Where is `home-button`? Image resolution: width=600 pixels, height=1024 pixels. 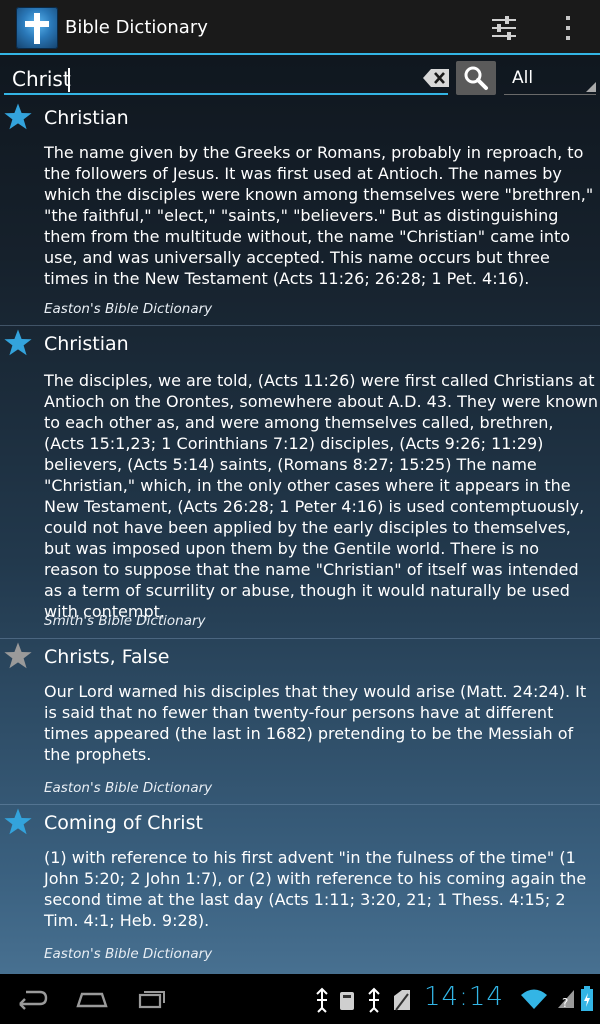 home-button is located at coordinates (92, 999).